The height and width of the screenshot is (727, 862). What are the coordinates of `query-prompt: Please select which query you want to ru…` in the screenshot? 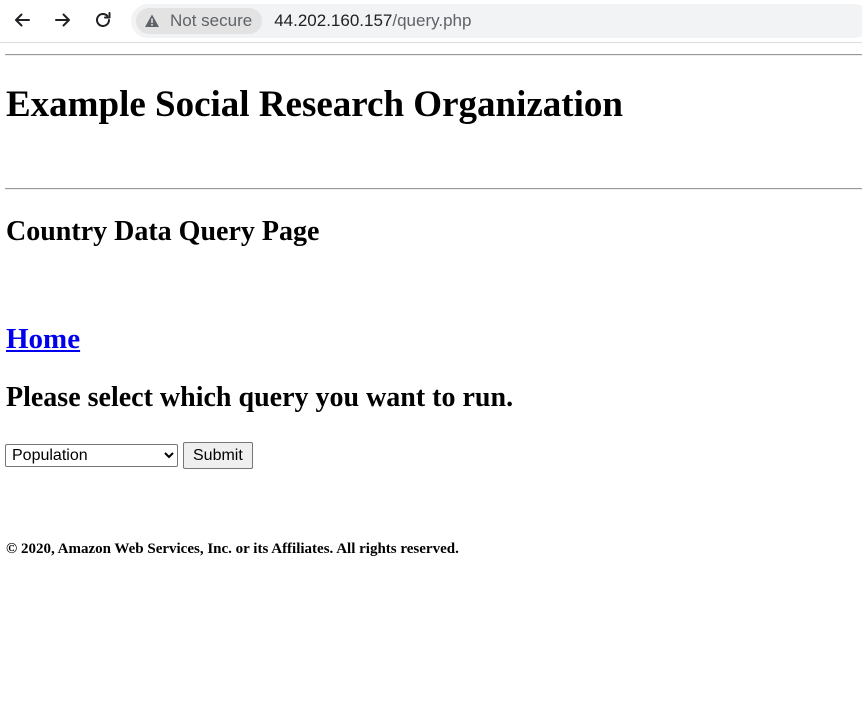 It's located at (260, 397).